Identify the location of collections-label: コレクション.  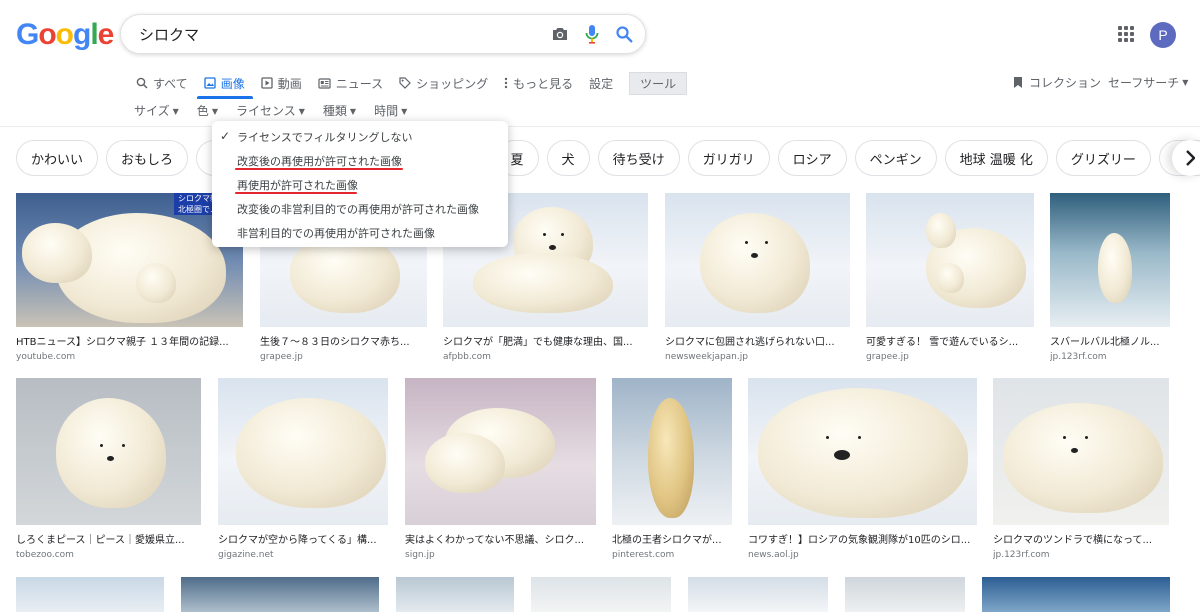
(1065, 83).